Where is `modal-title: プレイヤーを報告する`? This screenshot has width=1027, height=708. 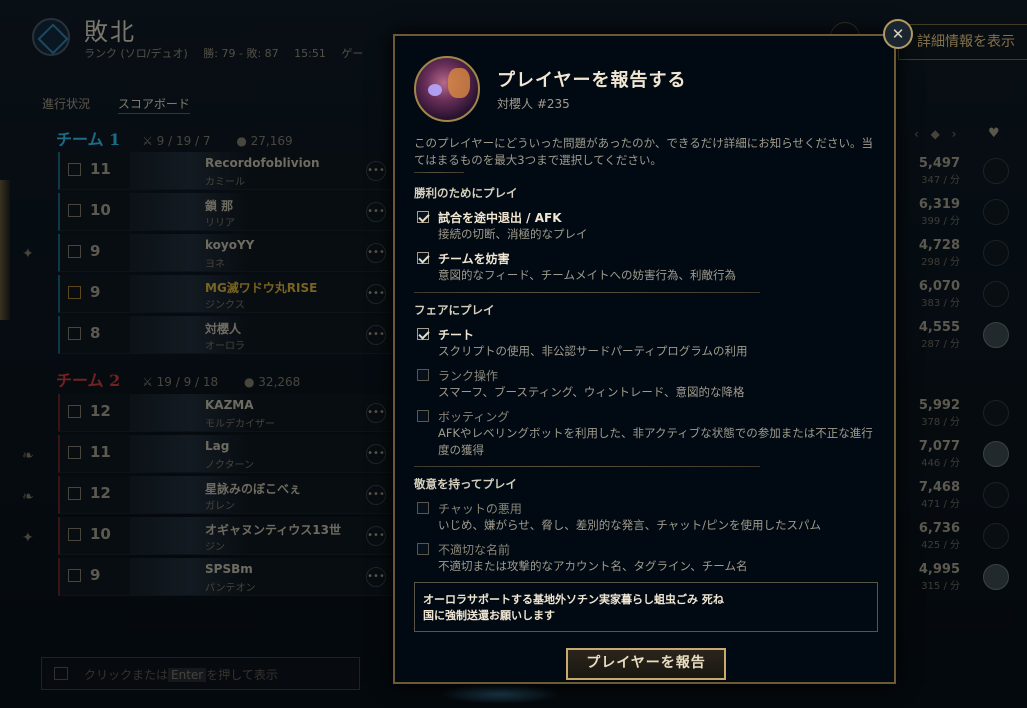
modal-title: プレイヤーを報告する is located at coordinates (592, 80).